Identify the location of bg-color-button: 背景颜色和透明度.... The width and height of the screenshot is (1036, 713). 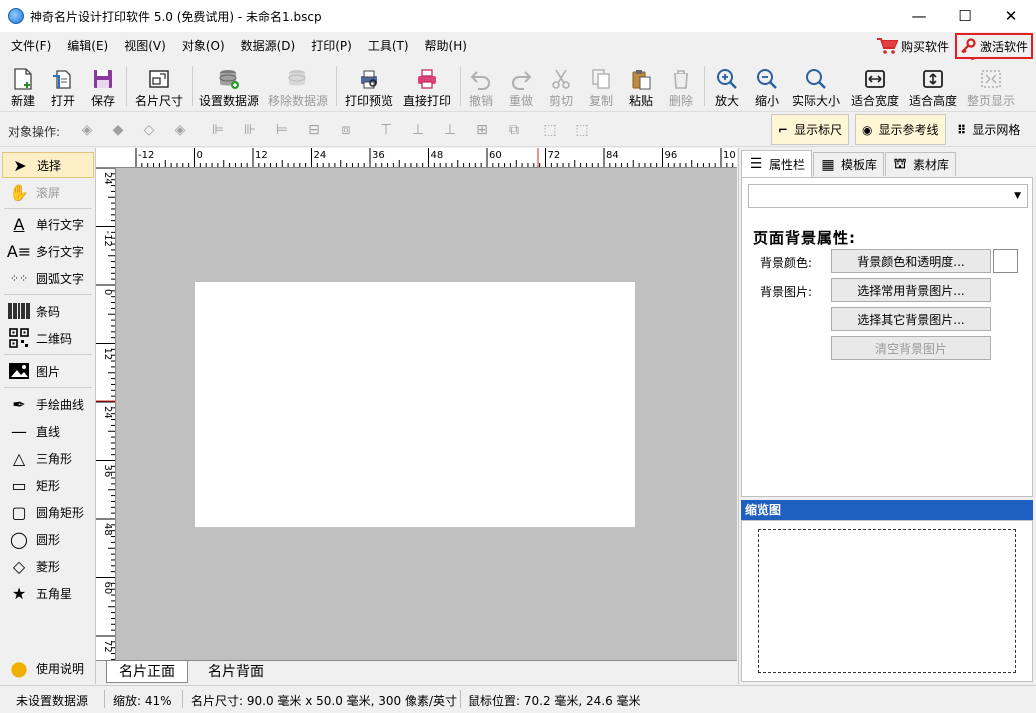
(911, 261).